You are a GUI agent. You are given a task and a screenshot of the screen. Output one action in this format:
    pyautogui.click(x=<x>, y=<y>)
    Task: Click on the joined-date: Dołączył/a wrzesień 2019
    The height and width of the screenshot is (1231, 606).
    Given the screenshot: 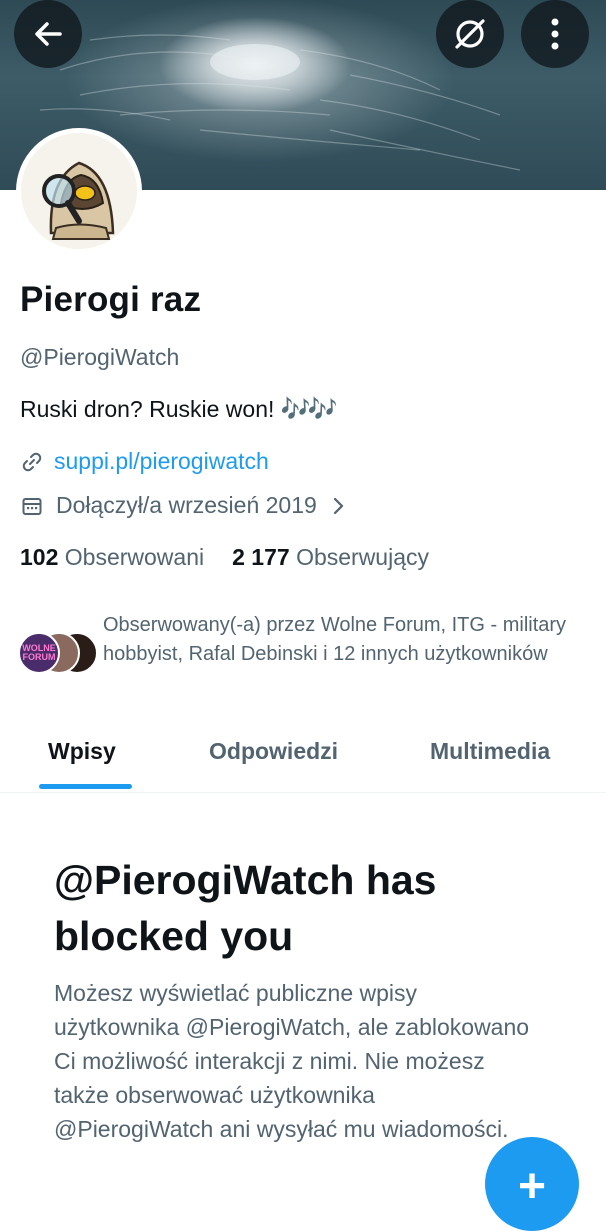 What is the action you would take?
    pyautogui.click(x=186, y=505)
    